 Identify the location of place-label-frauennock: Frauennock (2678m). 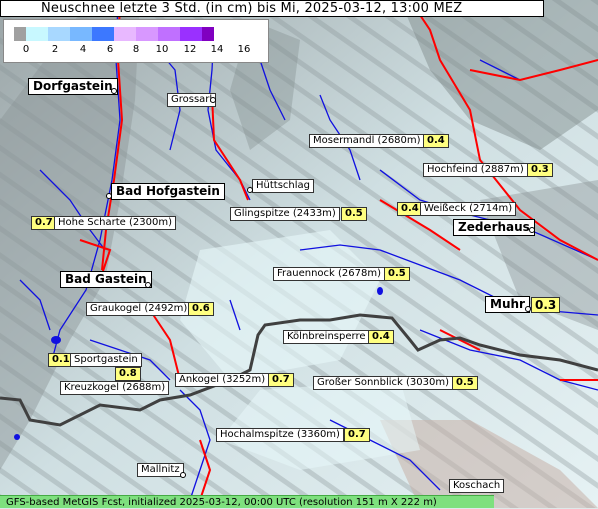
(329, 274).